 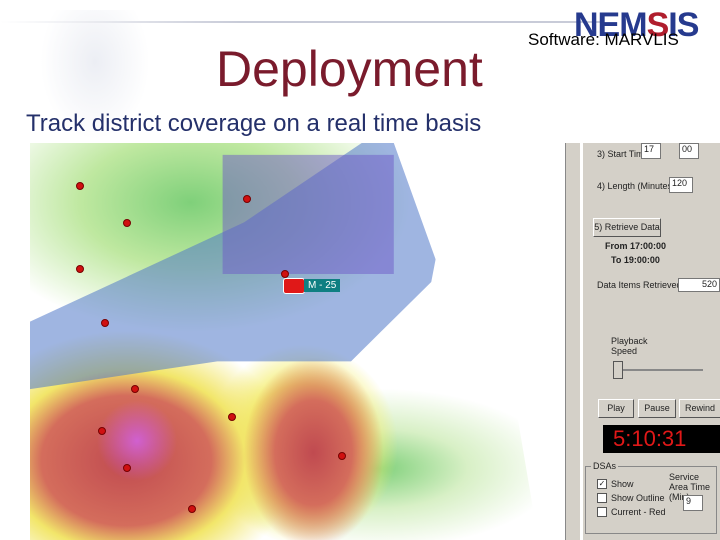 I want to click on playback-slider-thumb, so click(x=618, y=370).